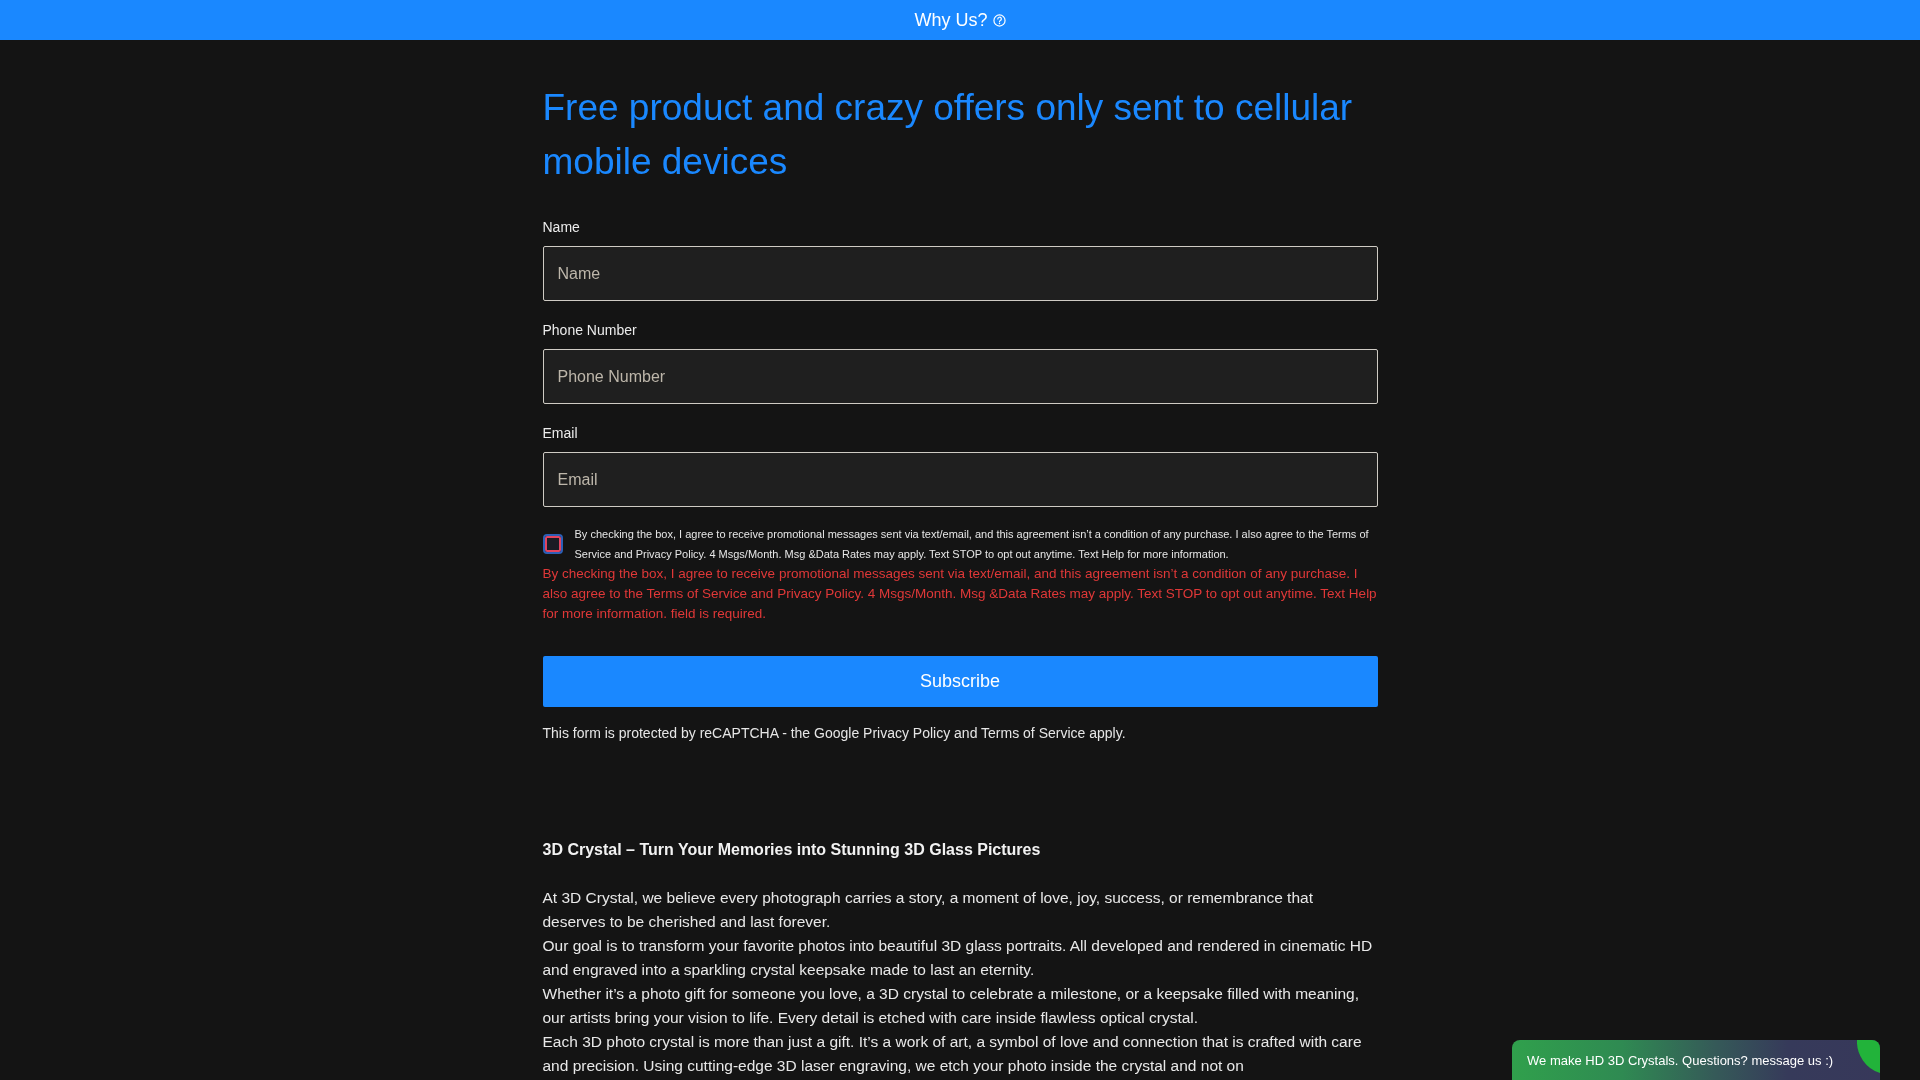 The width and height of the screenshot is (1920, 1080). What do you see at coordinates (589, 330) in the screenshot?
I see `field-label: Phone Number` at bounding box center [589, 330].